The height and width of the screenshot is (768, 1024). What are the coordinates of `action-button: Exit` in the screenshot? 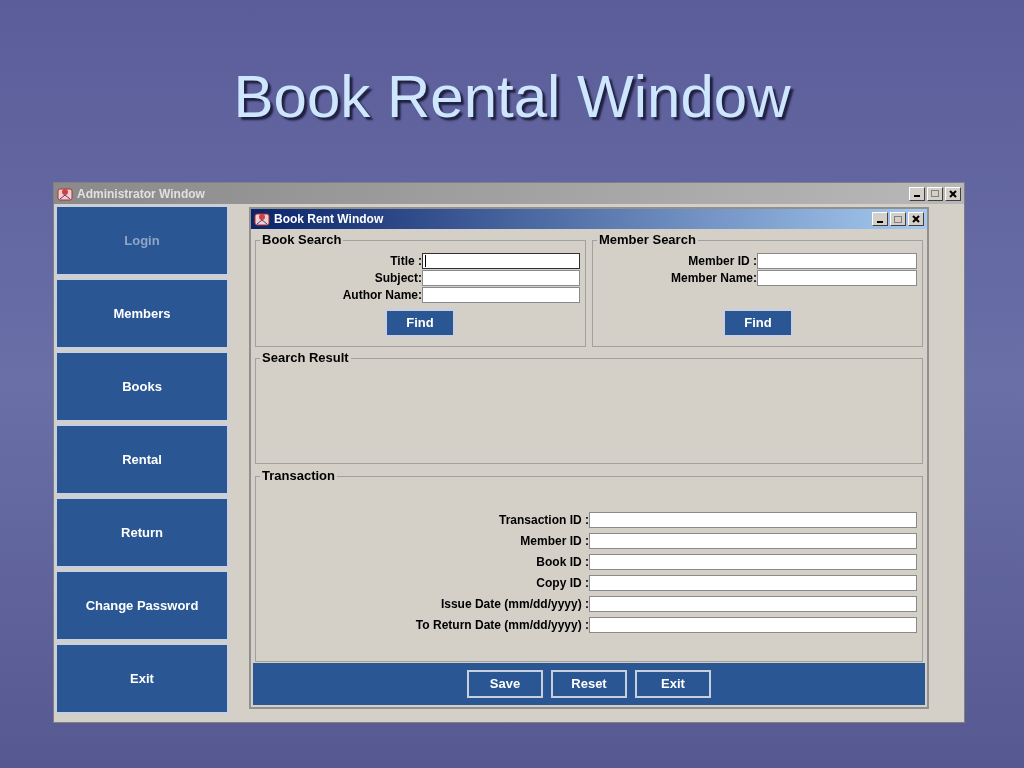 It's located at (673, 684).